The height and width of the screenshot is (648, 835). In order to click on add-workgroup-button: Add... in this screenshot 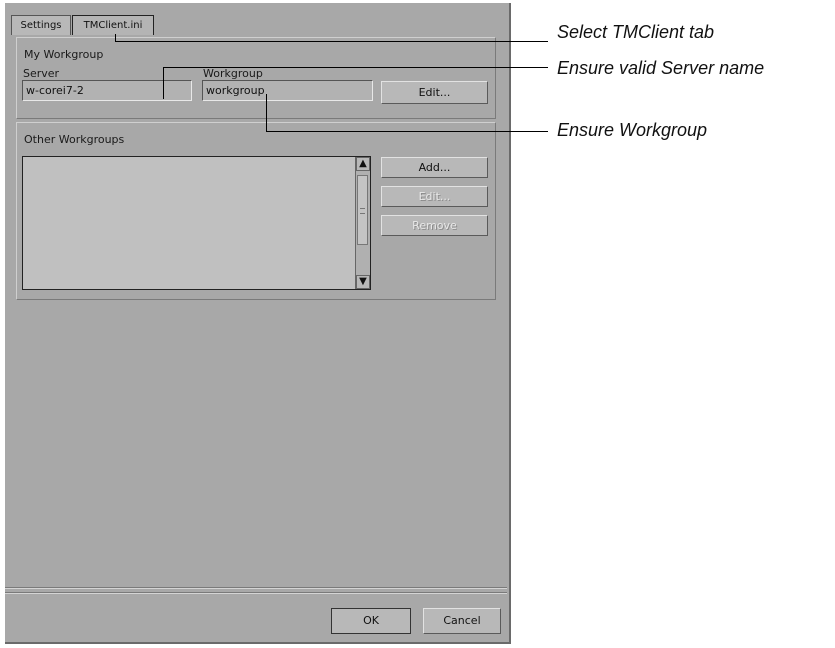, I will do `click(434, 167)`.